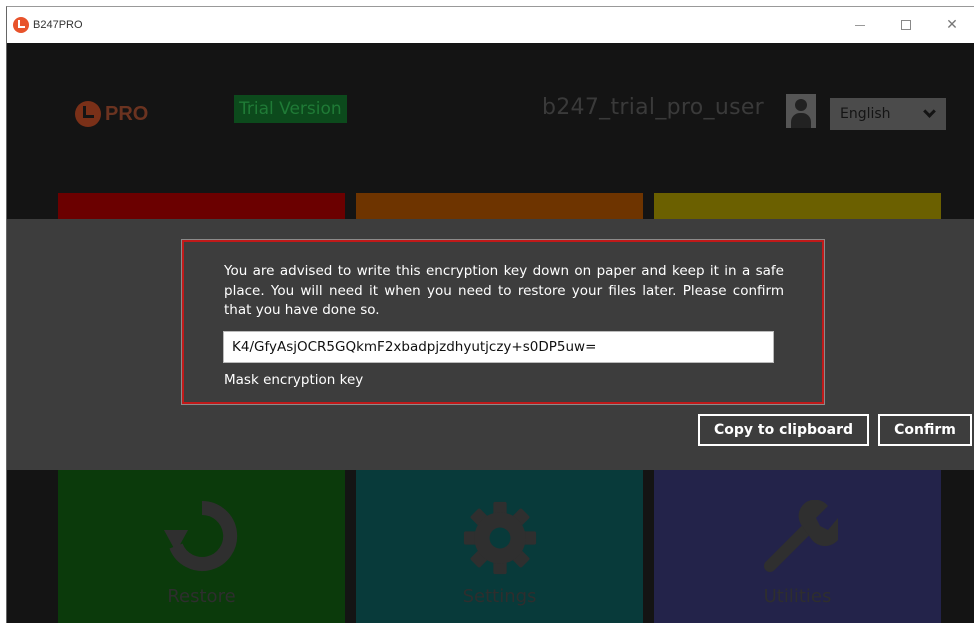 The width and height of the screenshot is (974, 623). I want to click on copy-to-clipboard-button: Copy to clipboard, so click(783, 430).